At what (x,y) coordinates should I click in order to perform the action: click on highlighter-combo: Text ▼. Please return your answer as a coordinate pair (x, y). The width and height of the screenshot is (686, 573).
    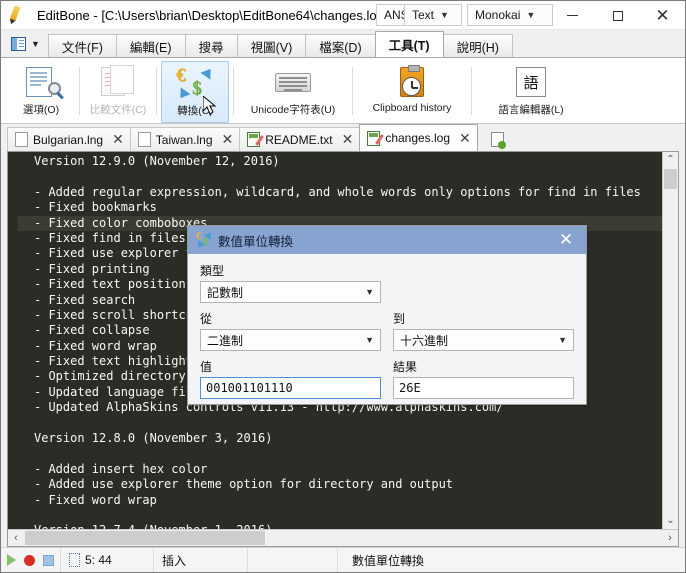
    Looking at the image, I should click on (433, 15).